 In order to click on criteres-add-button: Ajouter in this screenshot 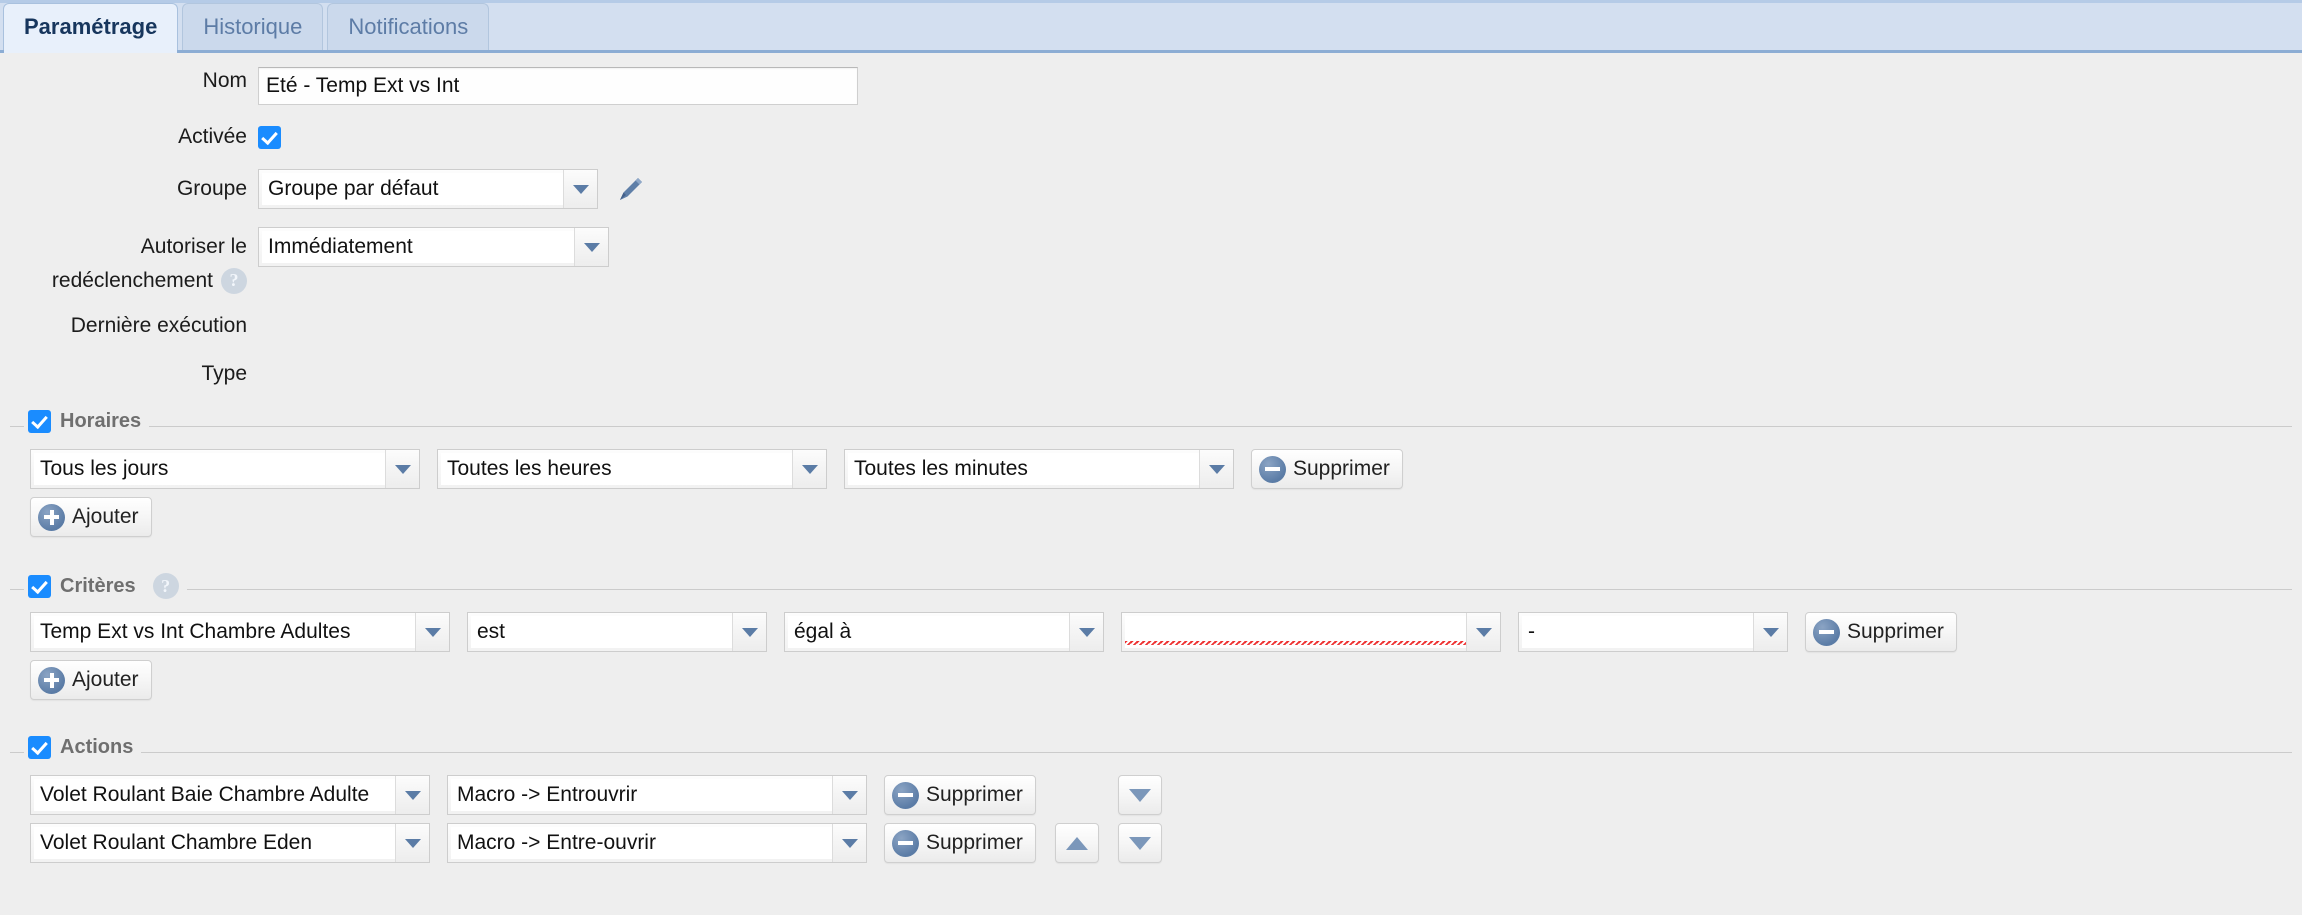, I will do `click(91, 680)`.